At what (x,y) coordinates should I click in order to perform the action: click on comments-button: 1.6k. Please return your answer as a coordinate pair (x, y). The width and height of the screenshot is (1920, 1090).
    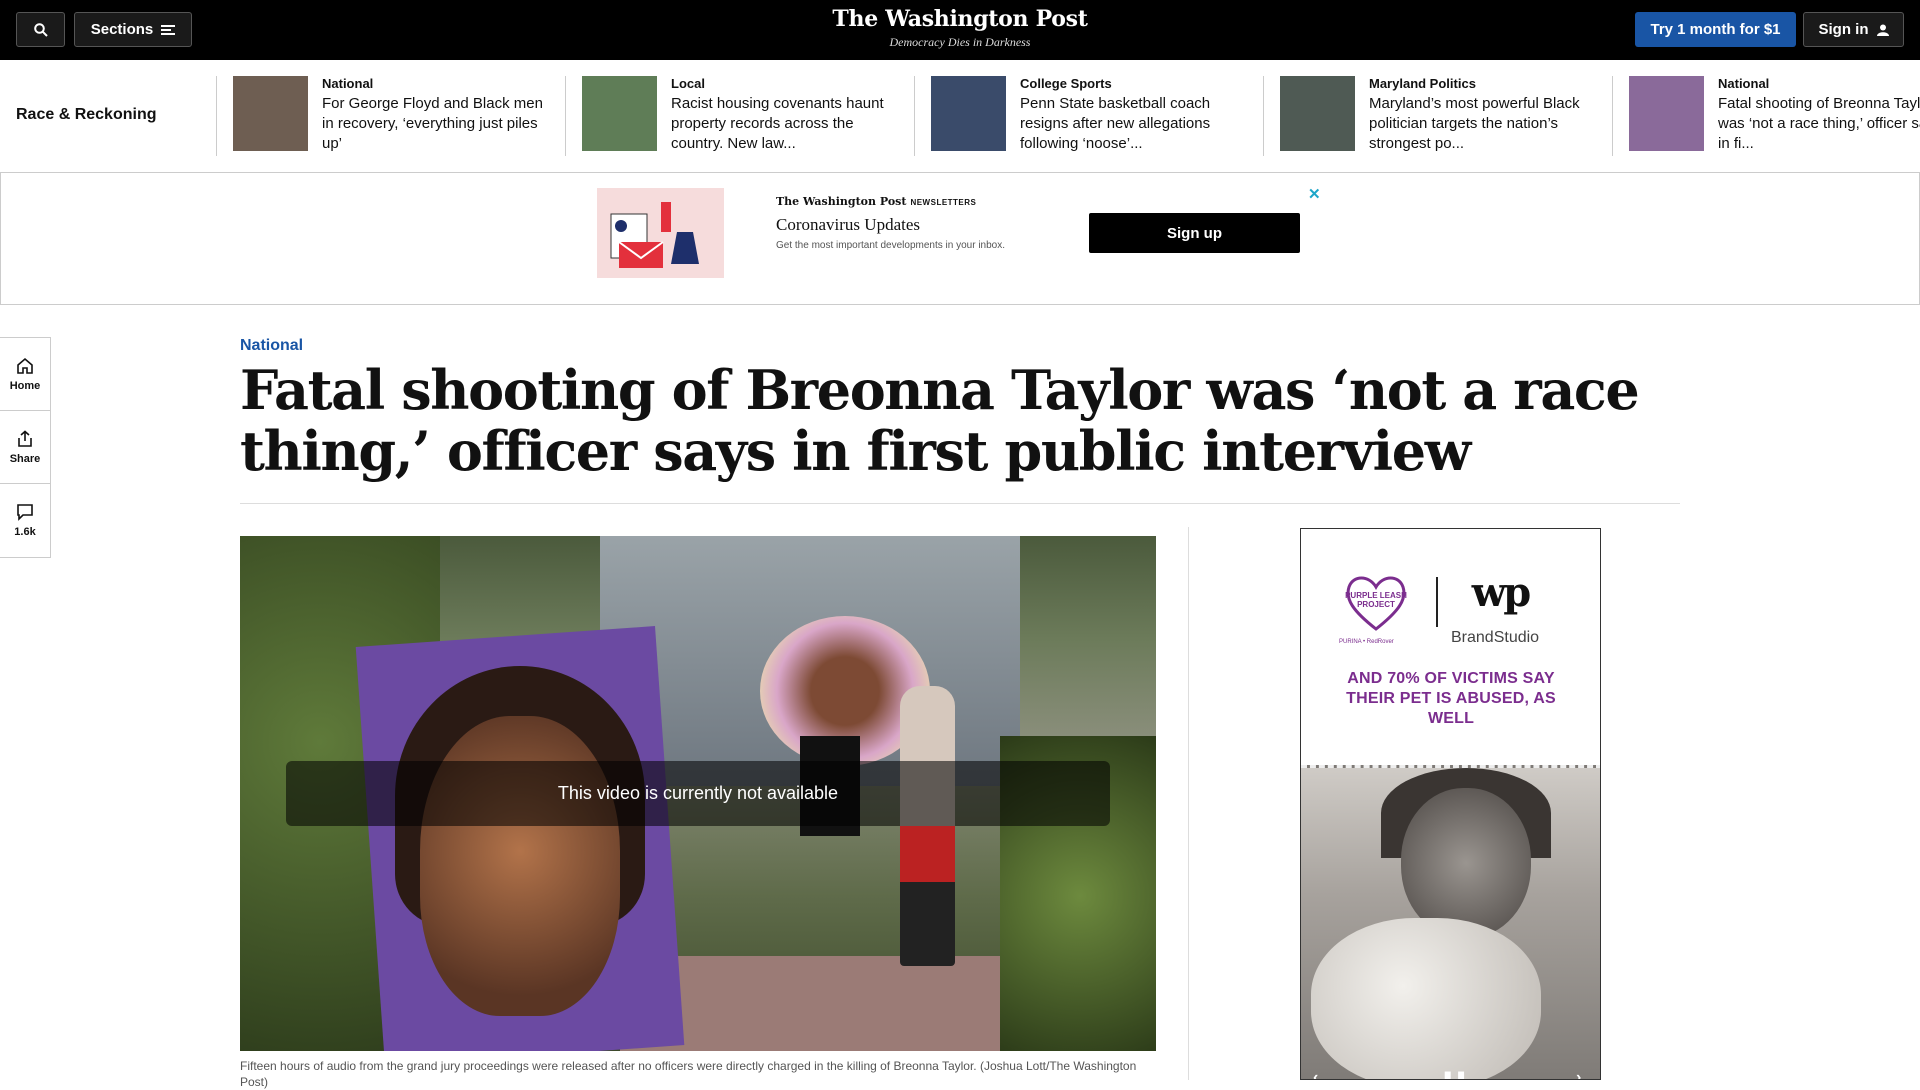
    Looking at the image, I should click on (25, 520).